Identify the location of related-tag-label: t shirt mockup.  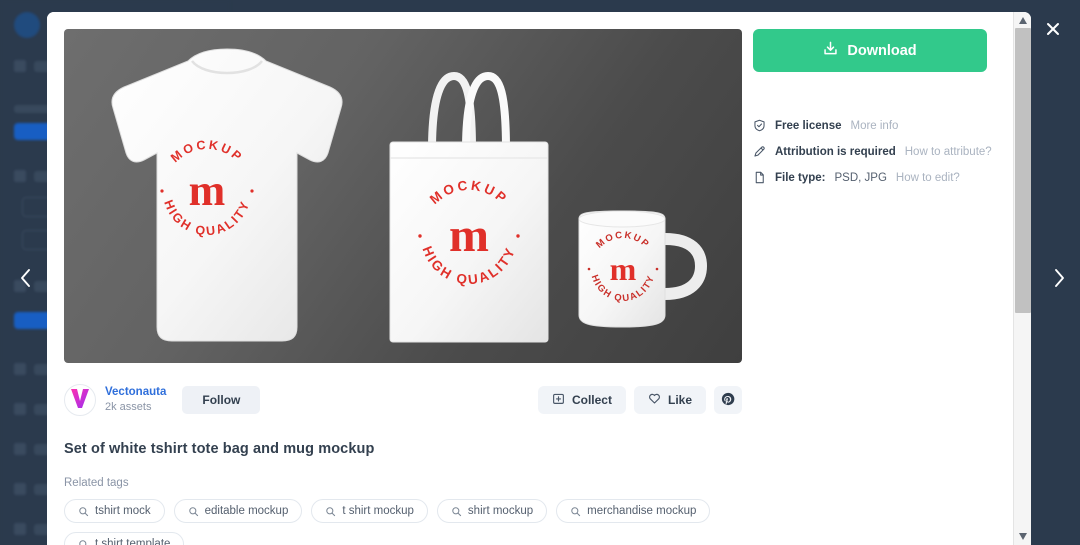
(378, 511).